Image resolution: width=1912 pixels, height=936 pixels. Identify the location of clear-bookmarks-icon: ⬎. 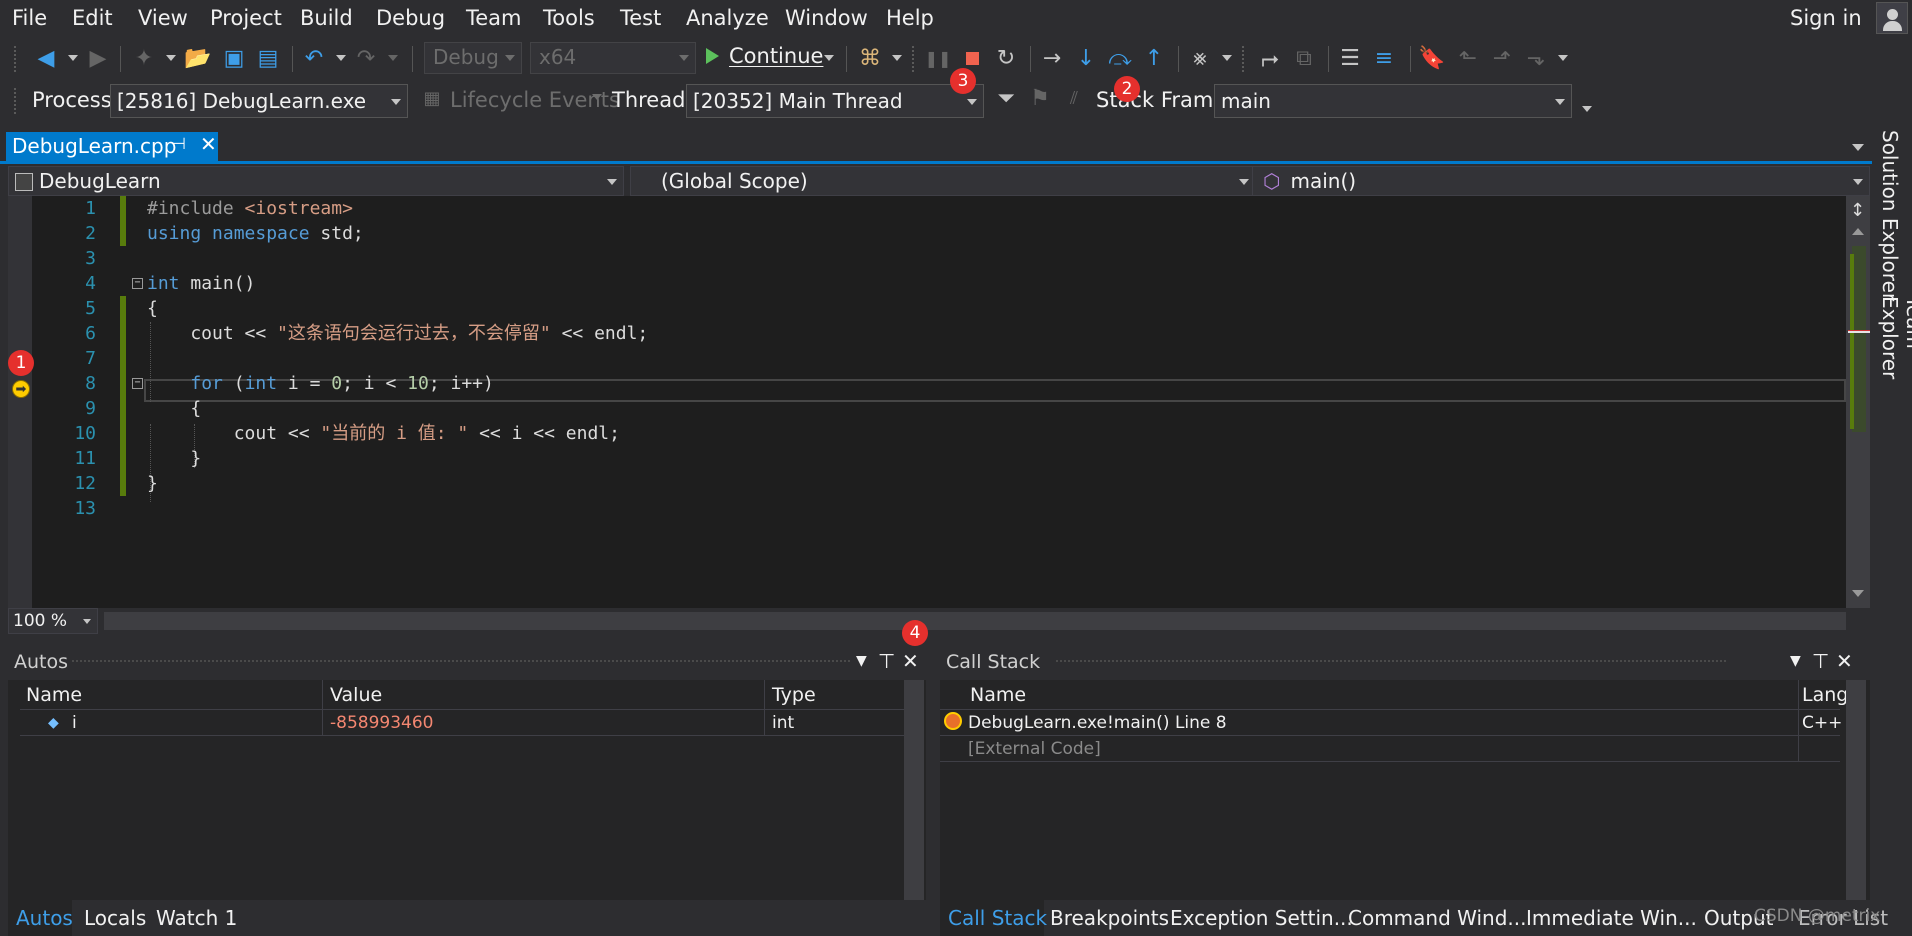
(1536, 58).